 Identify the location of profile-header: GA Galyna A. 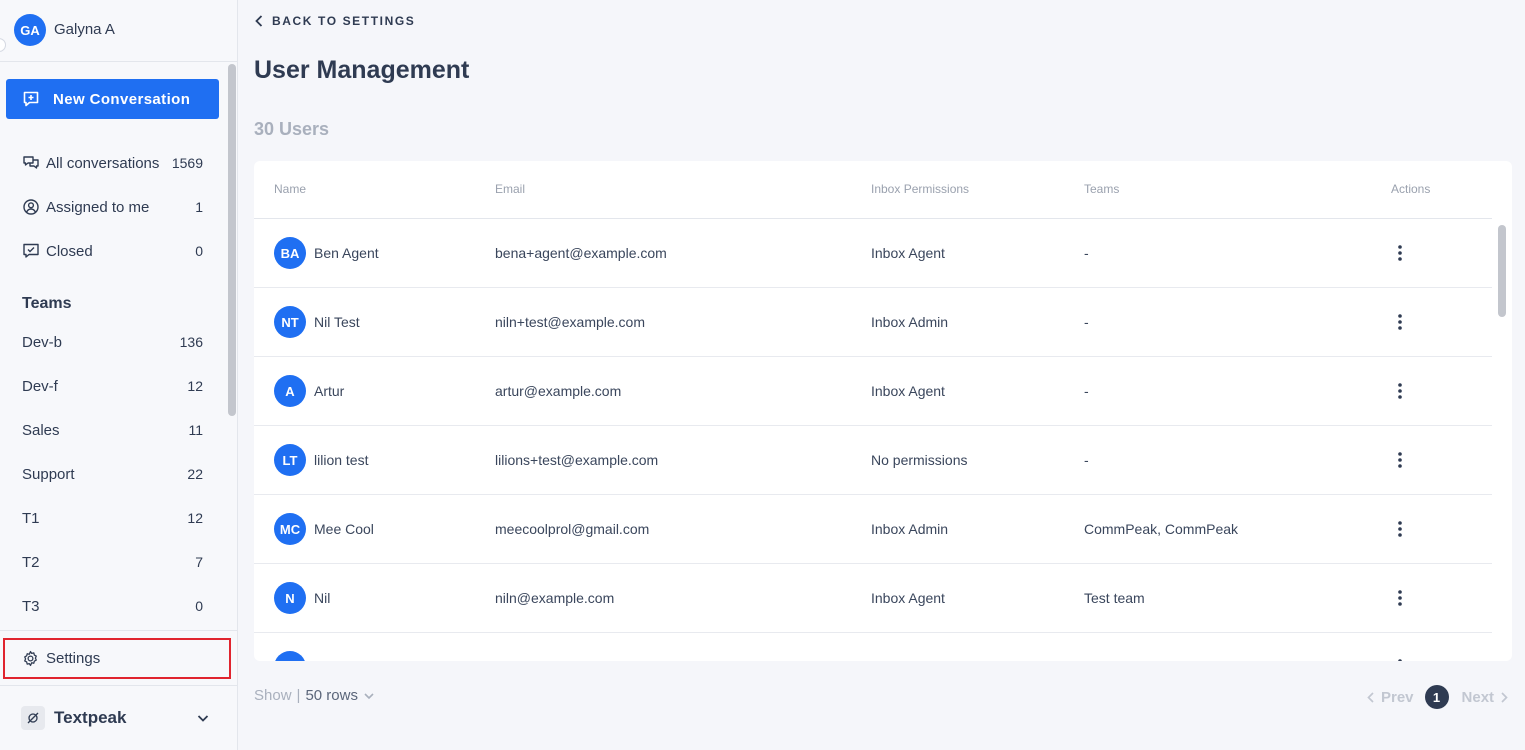
(118, 31).